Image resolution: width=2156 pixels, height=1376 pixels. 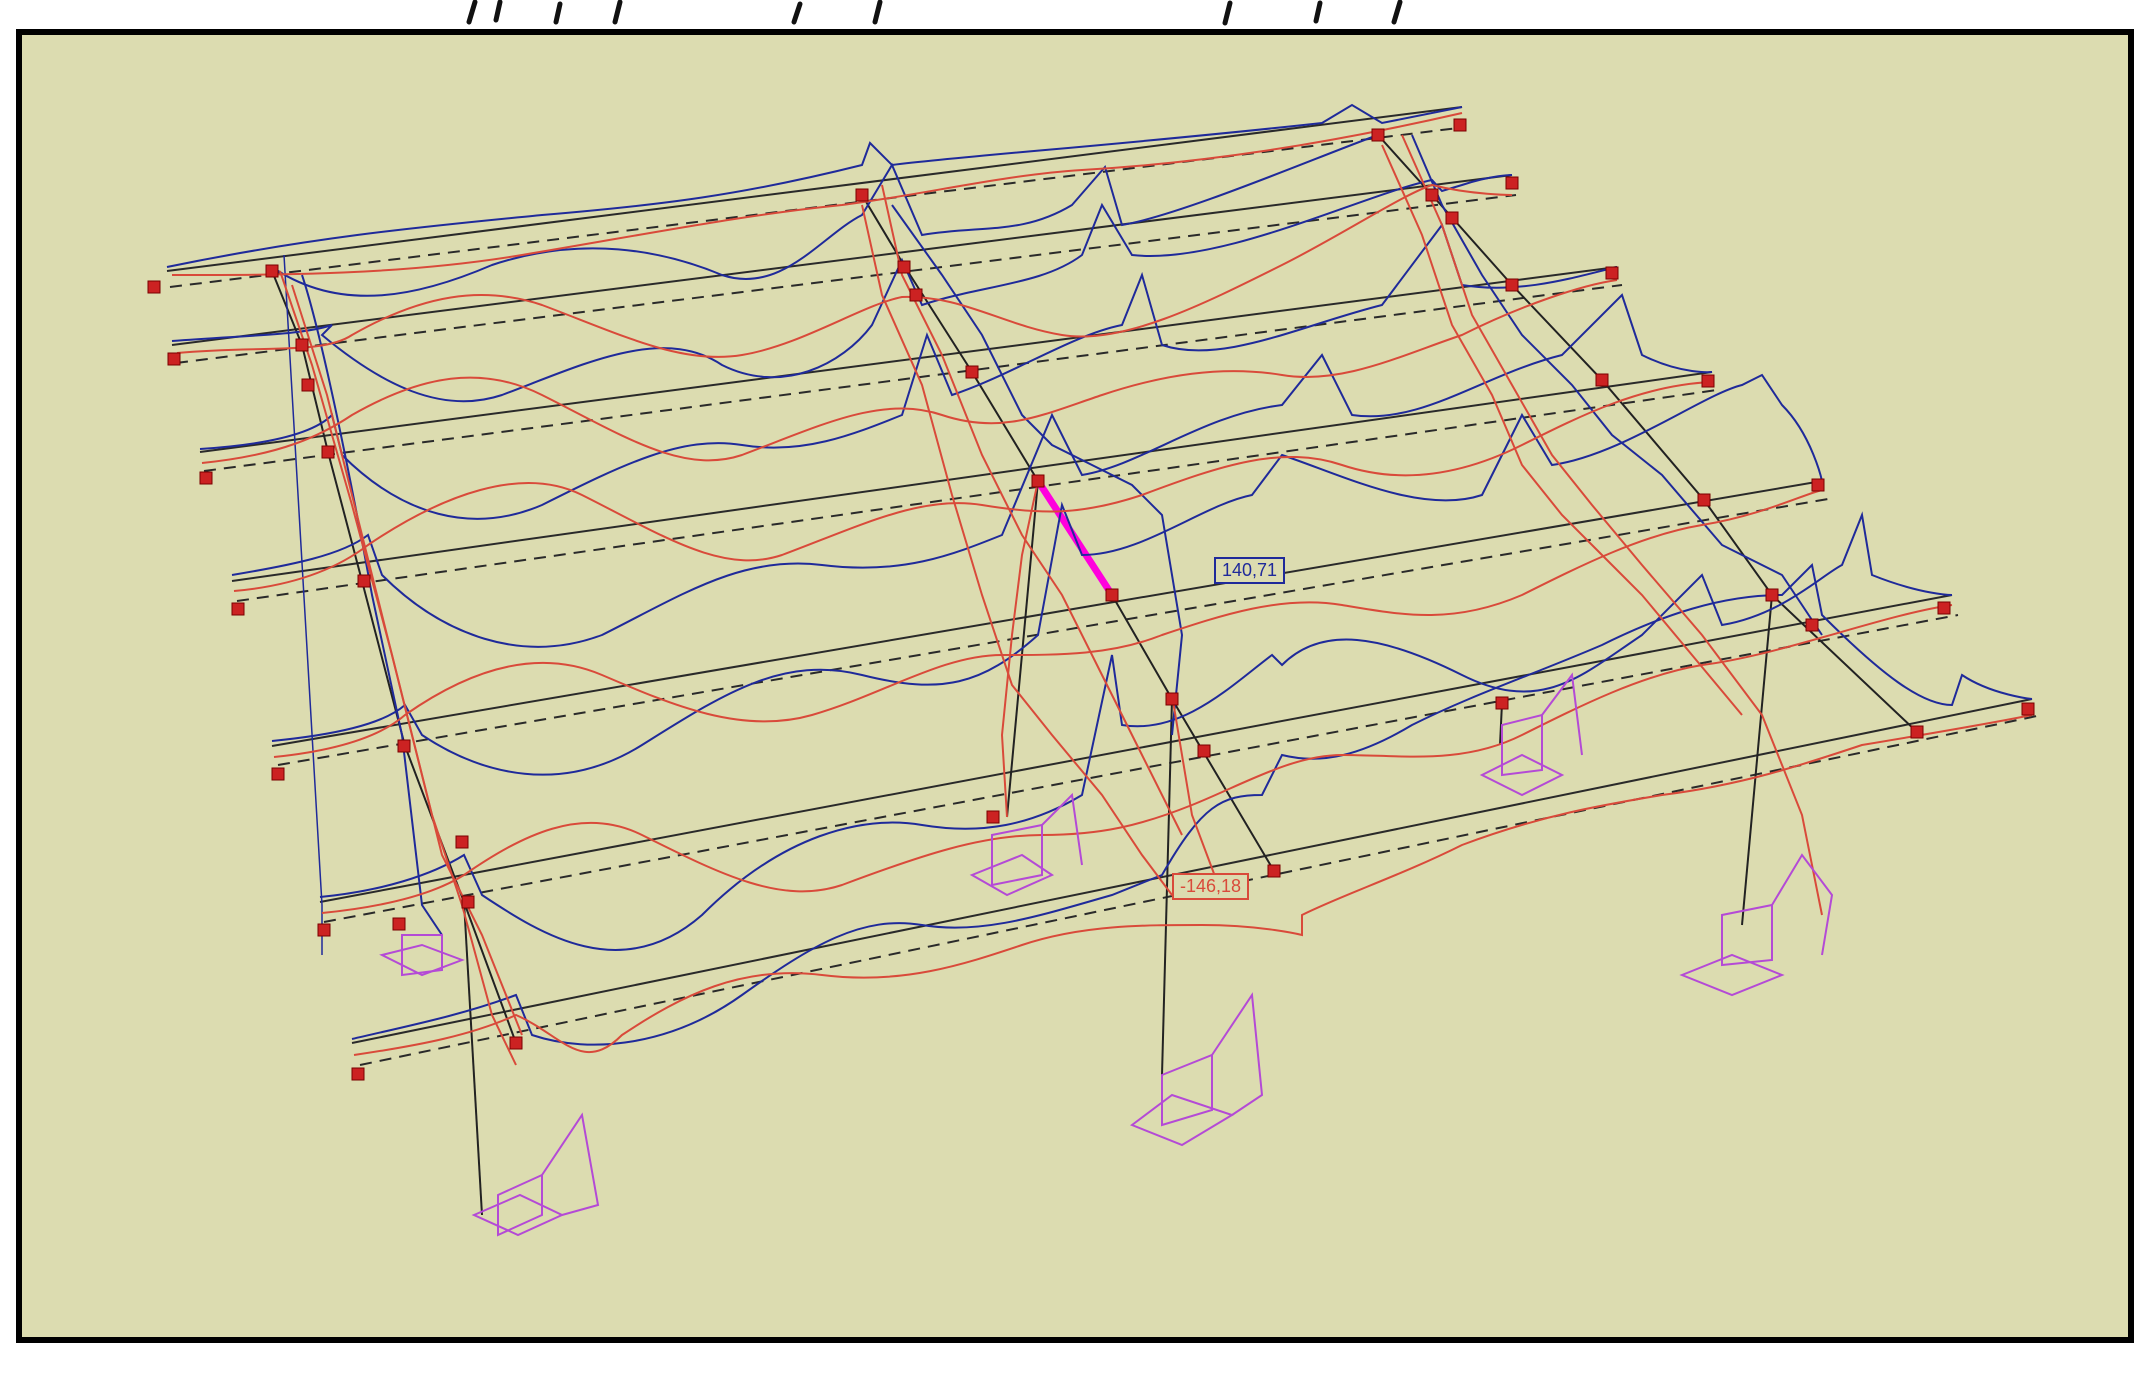 What do you see at coordinates (934, 13) in the screenshot?
I see `cropped-heading-glyphs` at bounding box center [934, 13].